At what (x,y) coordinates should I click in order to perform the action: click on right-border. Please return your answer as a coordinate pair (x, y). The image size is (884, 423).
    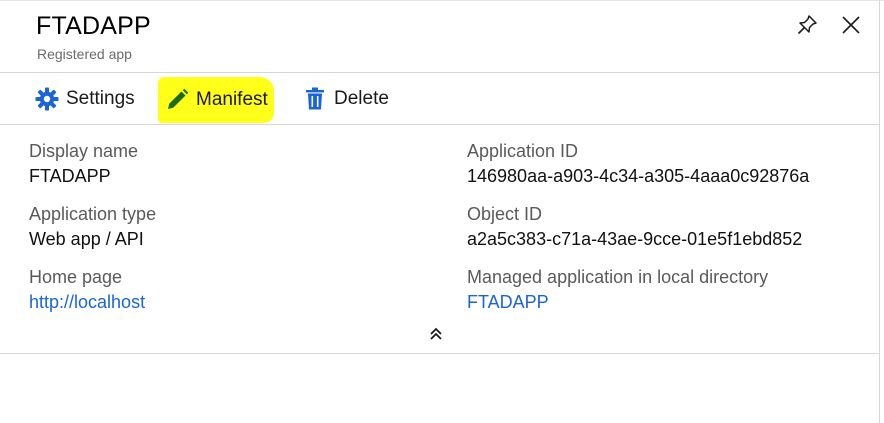
    Looking at the image, I should click on (879, 211).